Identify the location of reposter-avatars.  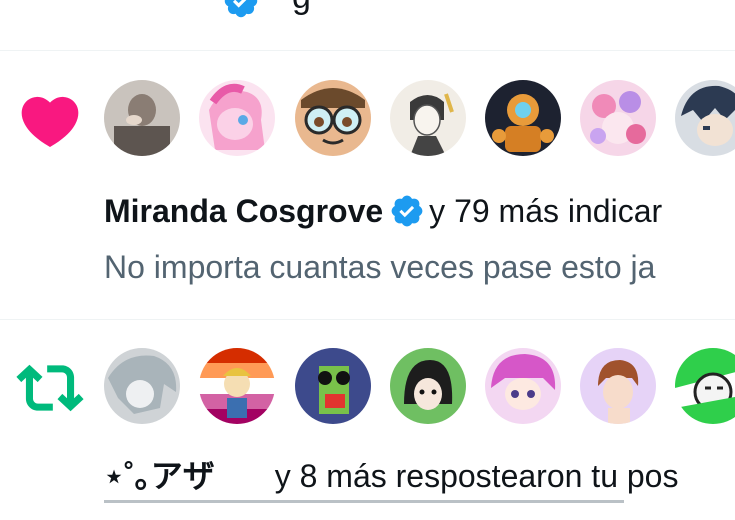
(419, 387).